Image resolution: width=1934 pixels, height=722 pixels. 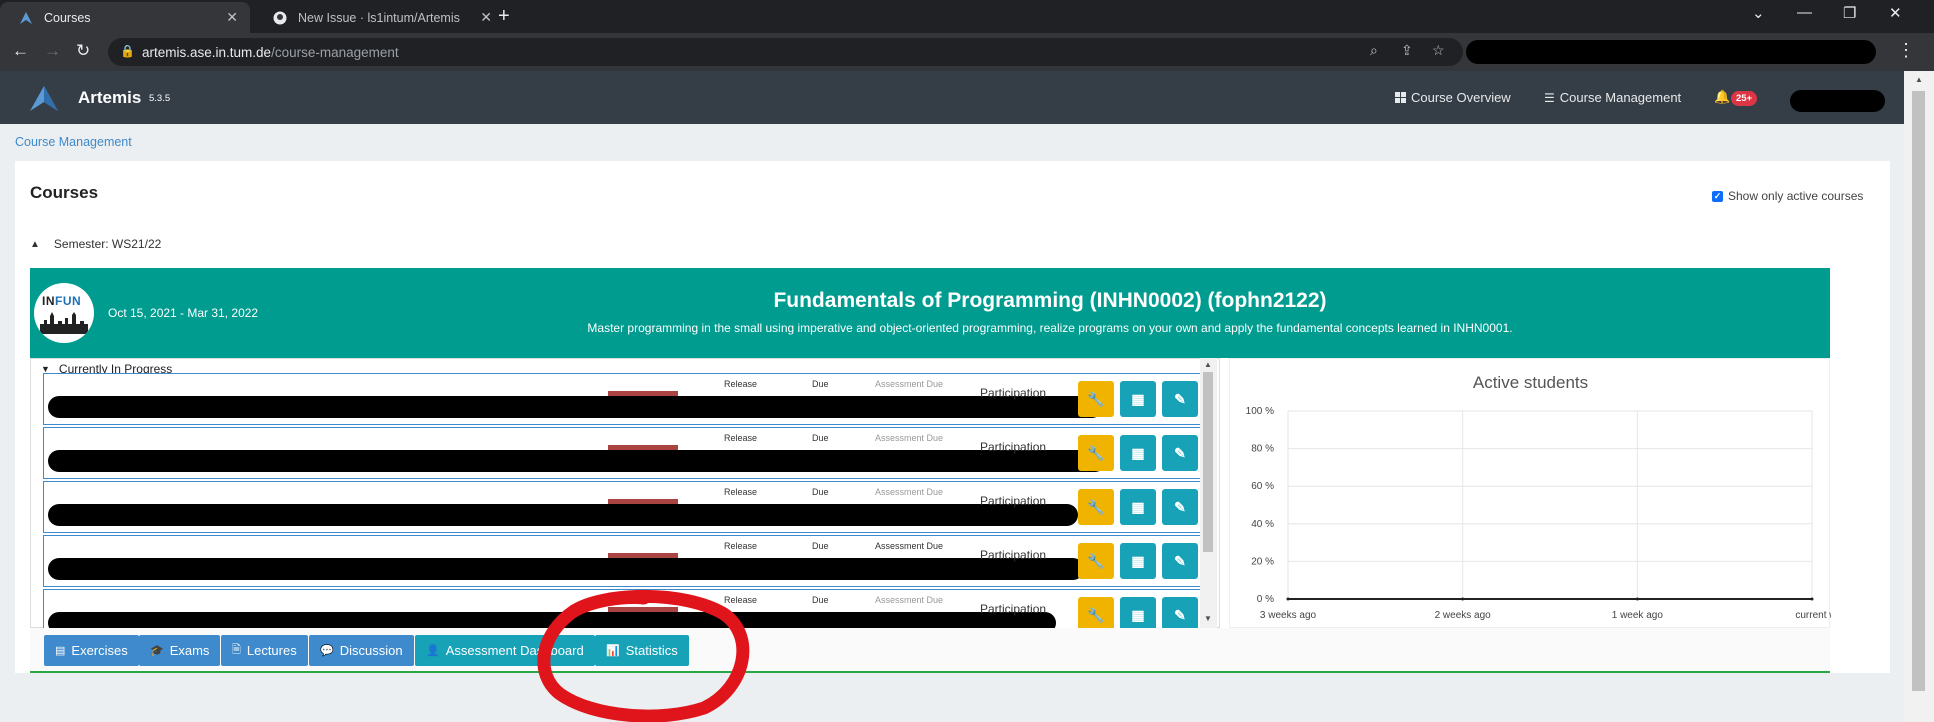 What do you see at coordinates (1208, 618) in the screenshot?
I see `scroll-down-icon: ▼` at bounding box center [1208, 618].